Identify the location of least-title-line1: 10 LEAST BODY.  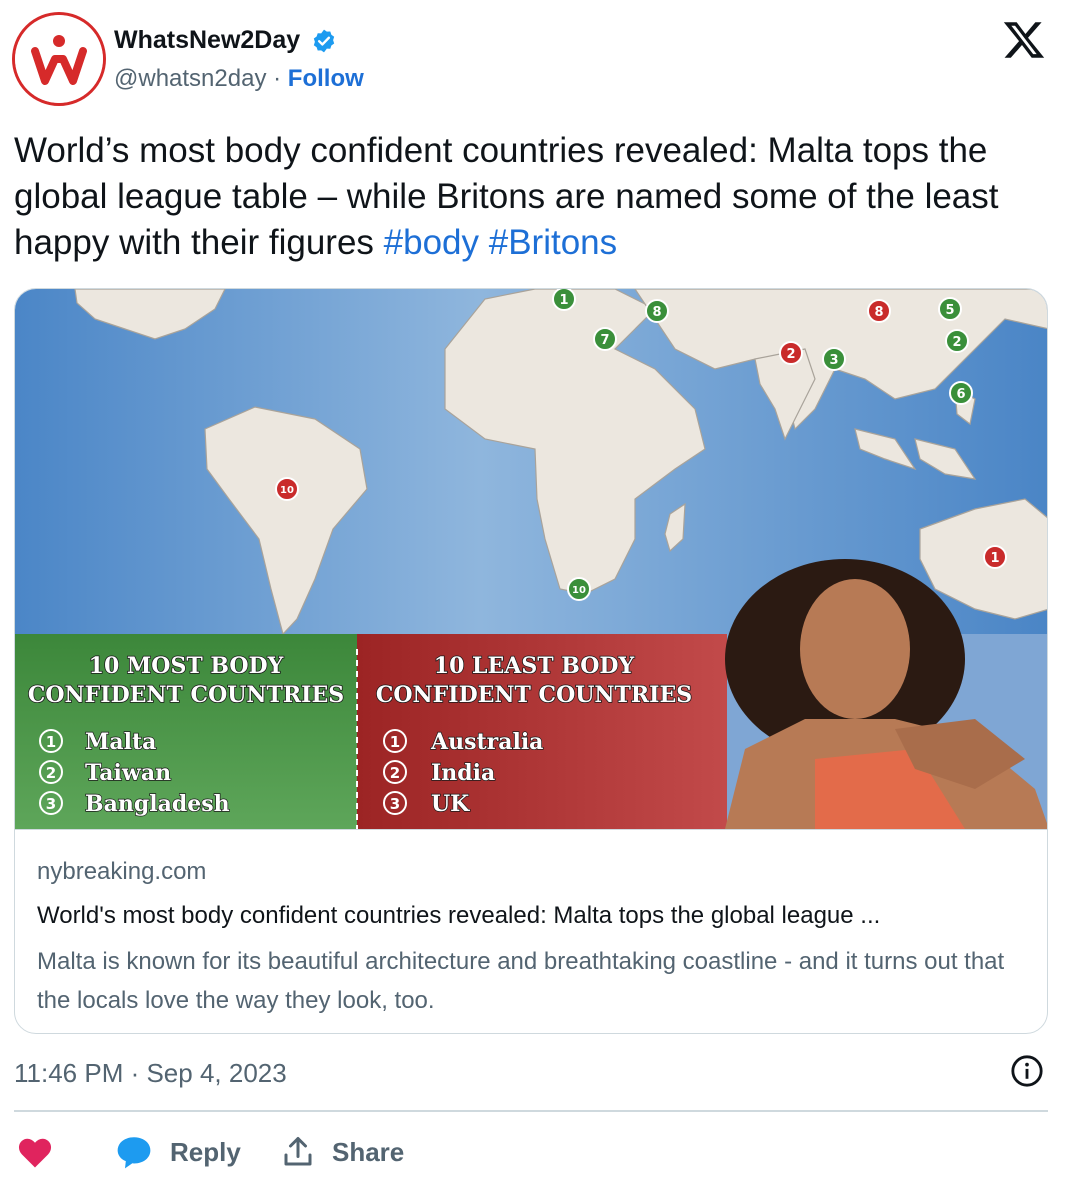
(534, 666).